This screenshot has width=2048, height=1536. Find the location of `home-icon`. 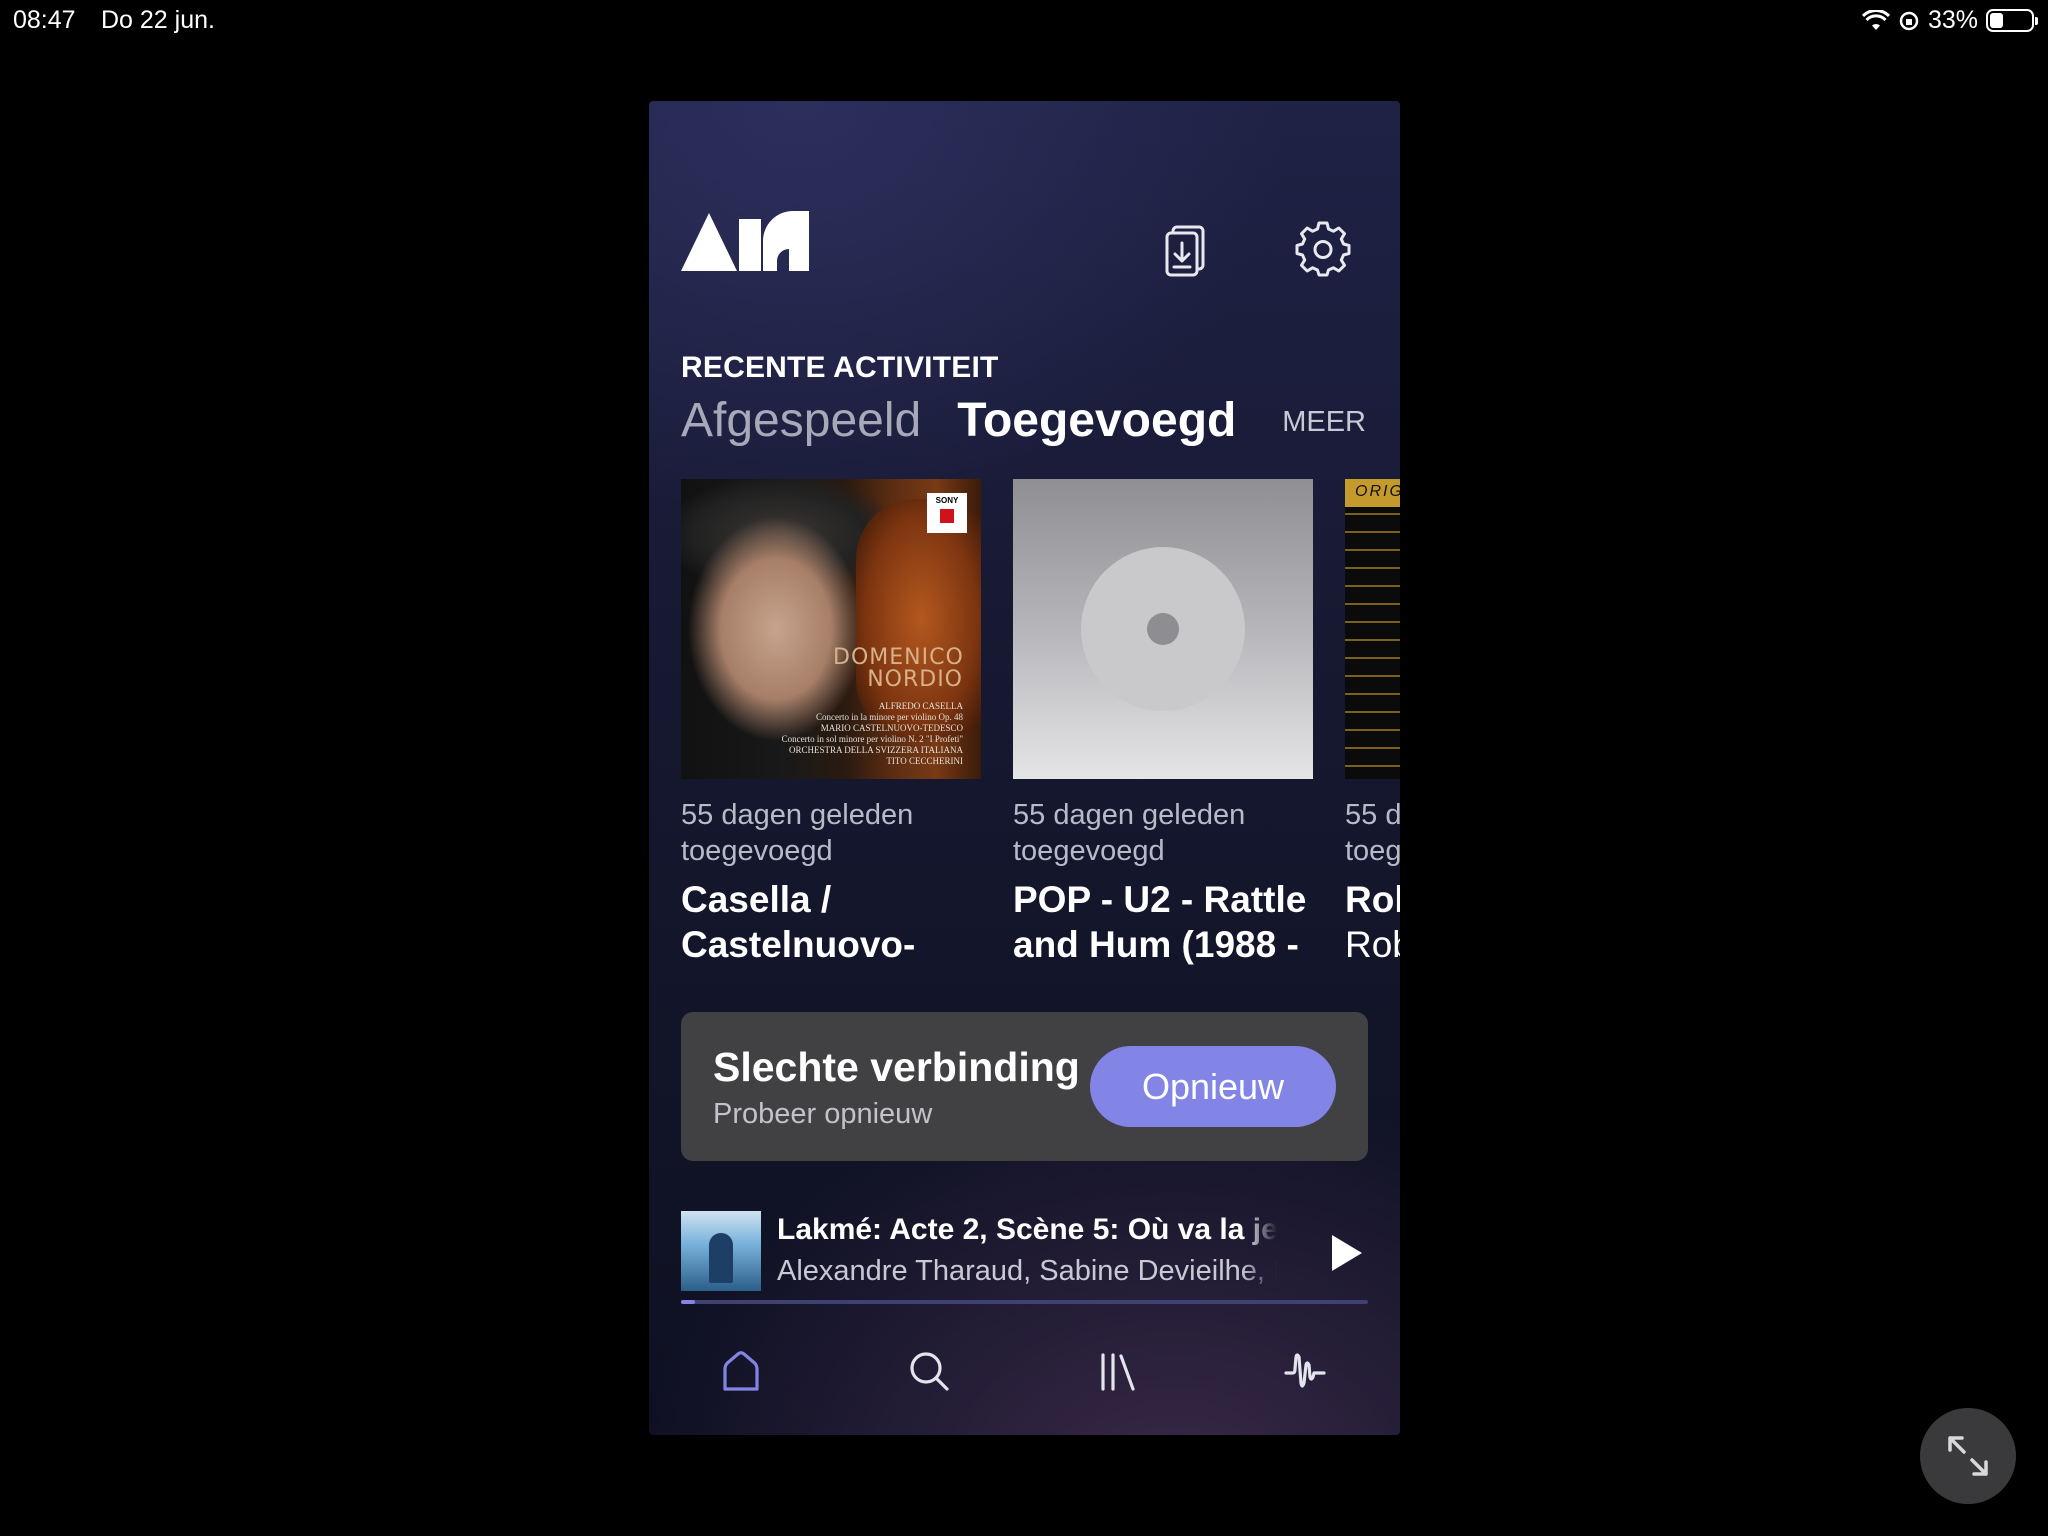

home-icon is located at coordinates (741, 1371).